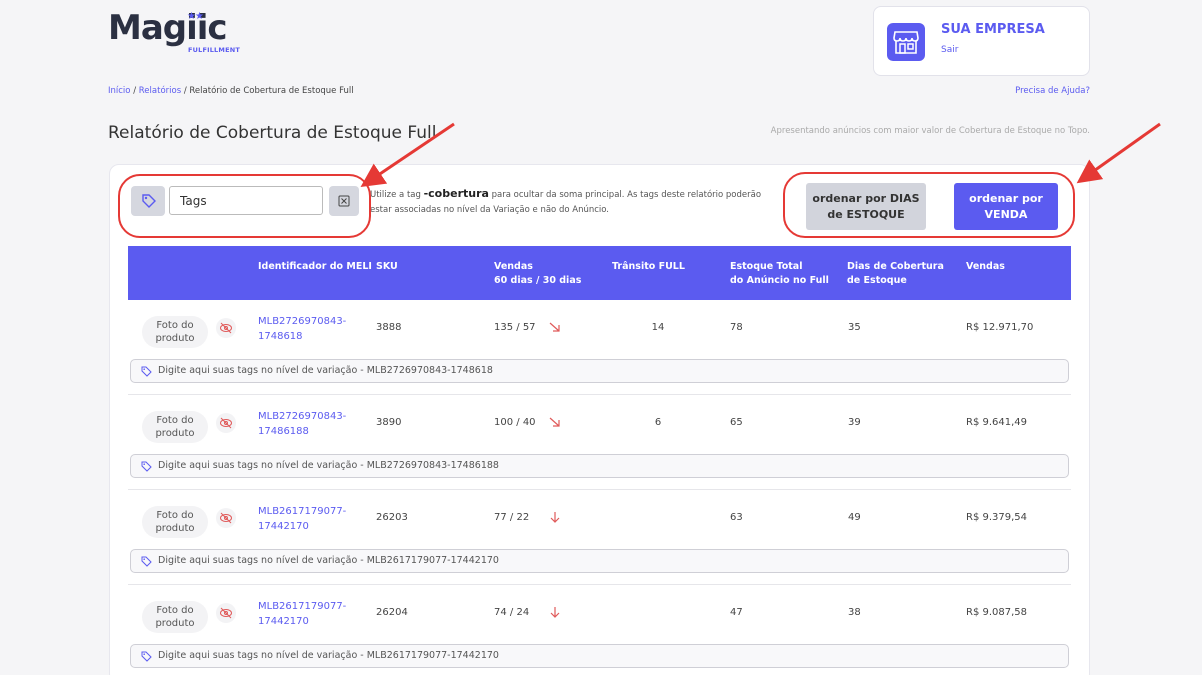  I want to click on annotation-arrows, so click(760, 155).